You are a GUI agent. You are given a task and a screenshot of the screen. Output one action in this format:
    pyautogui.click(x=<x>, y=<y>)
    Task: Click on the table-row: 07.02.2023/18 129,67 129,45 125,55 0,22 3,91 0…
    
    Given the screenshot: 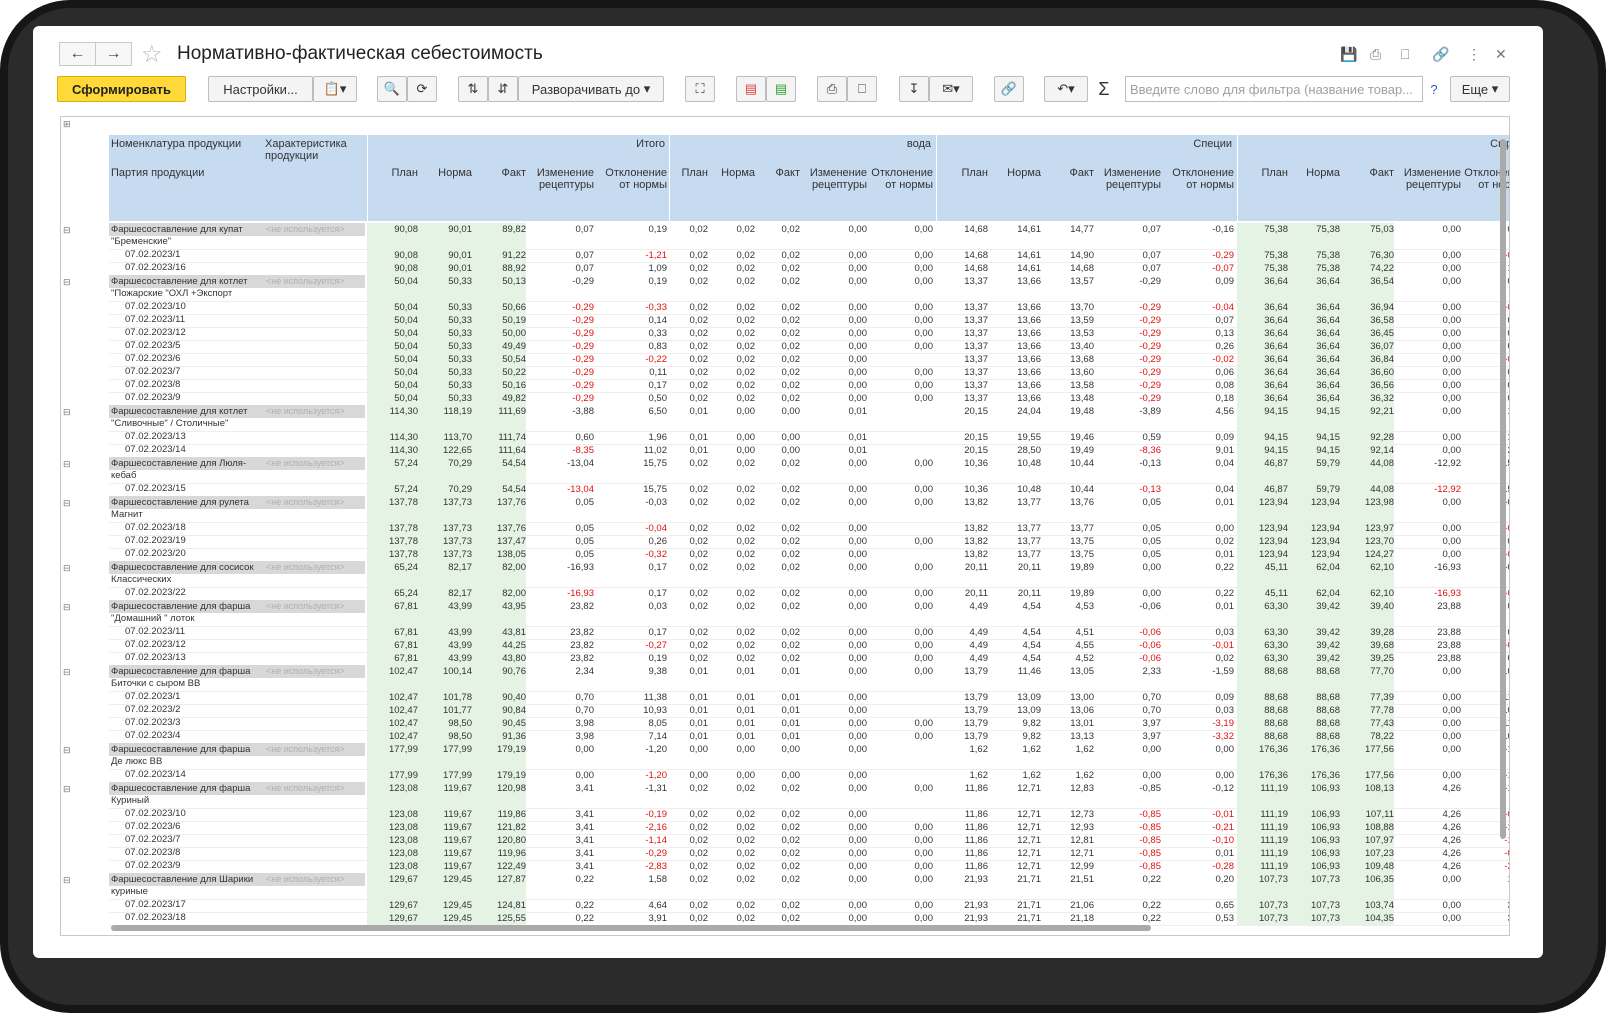 What is the action you would take?
    pyautogui.click(x=785, y=918)
    